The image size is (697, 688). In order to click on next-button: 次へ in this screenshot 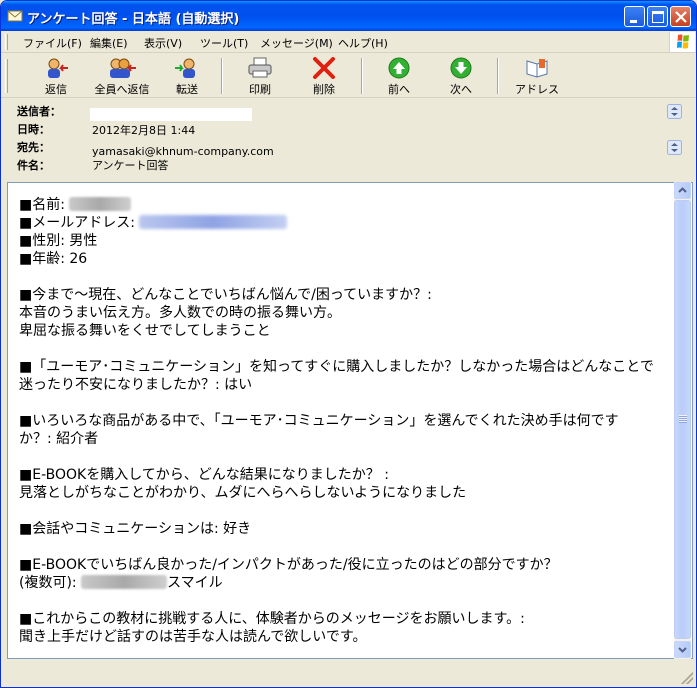, I will do `click(461, 76)`.